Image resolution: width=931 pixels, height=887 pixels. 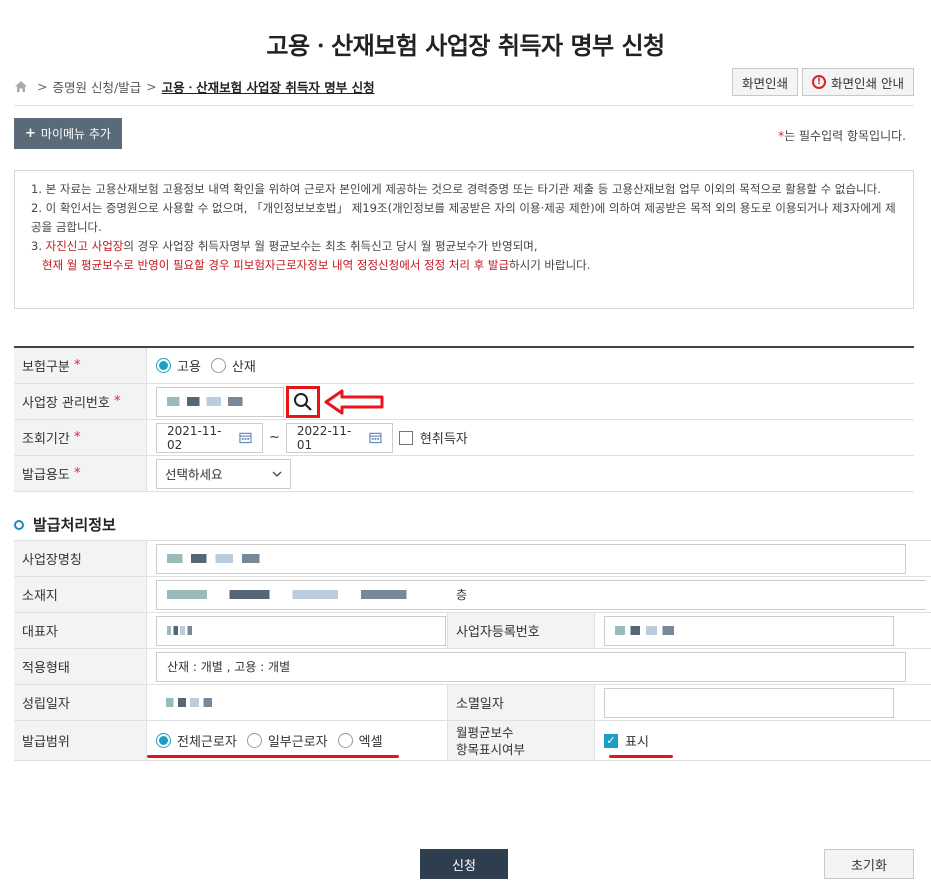 What do you see at coordinates (220, 401) in the screenshot?
I see `biz-mgmt-no-input` at bounding box center [220, 401].